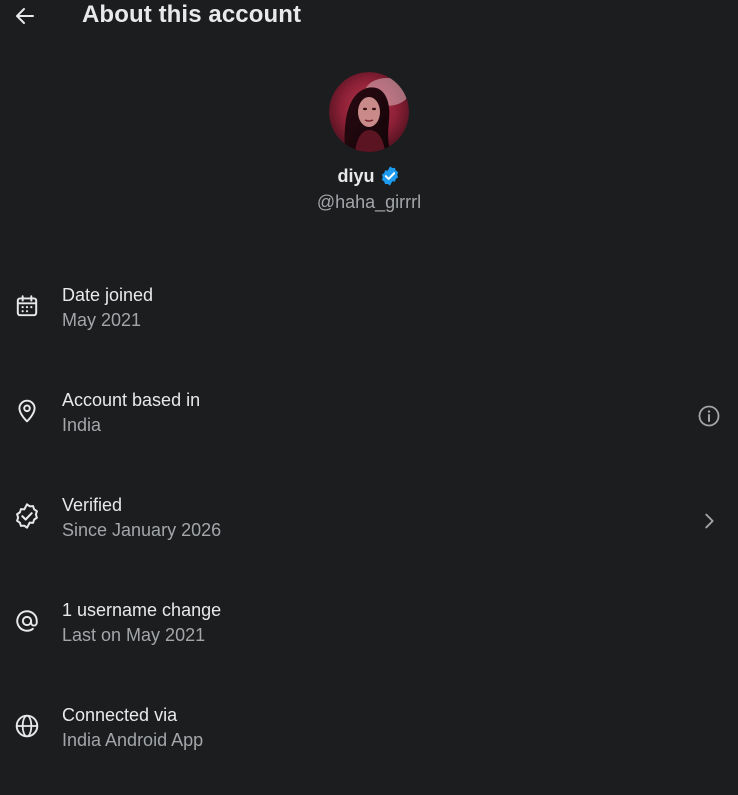  What do you see at coordinates (369, 742) in the screenshot?
I see `row-connected-via: Connected via India Android App` at bounding box center [369, 742].